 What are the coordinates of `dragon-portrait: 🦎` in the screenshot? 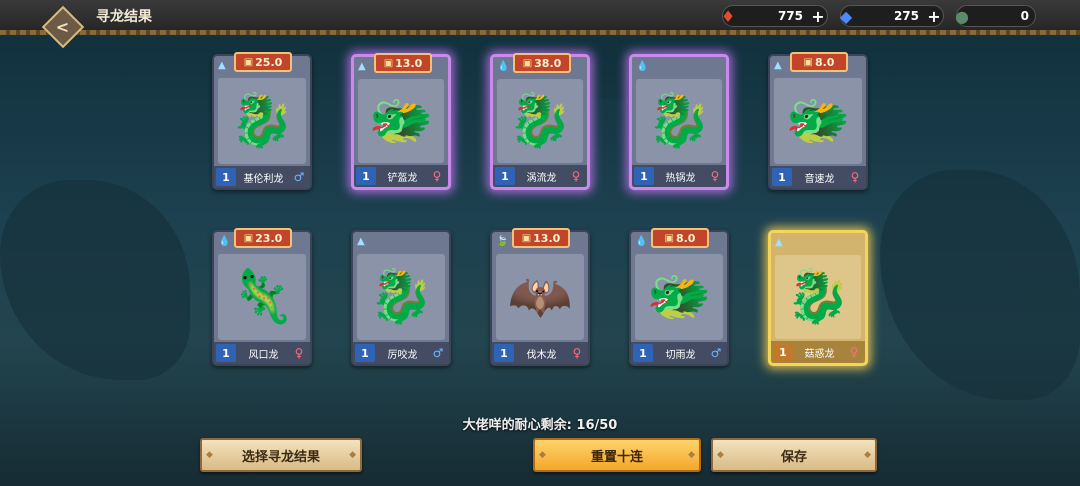 It's located at (262, 297).